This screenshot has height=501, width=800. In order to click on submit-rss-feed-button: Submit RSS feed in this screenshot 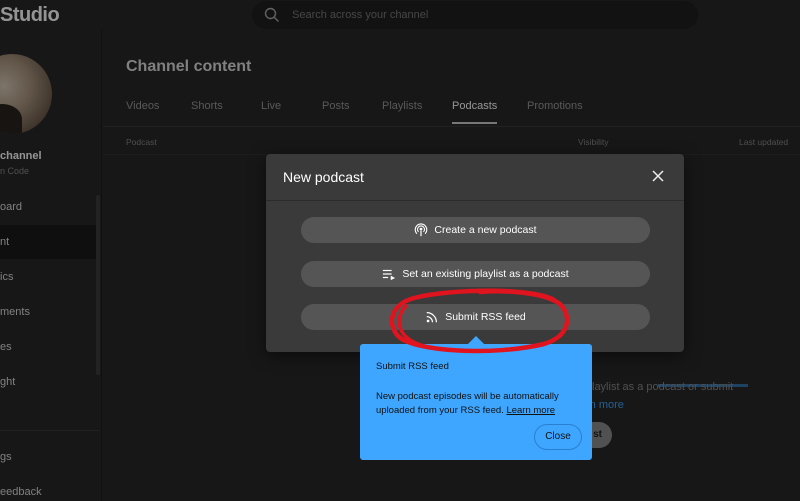, I will do `click(475, 317)`.